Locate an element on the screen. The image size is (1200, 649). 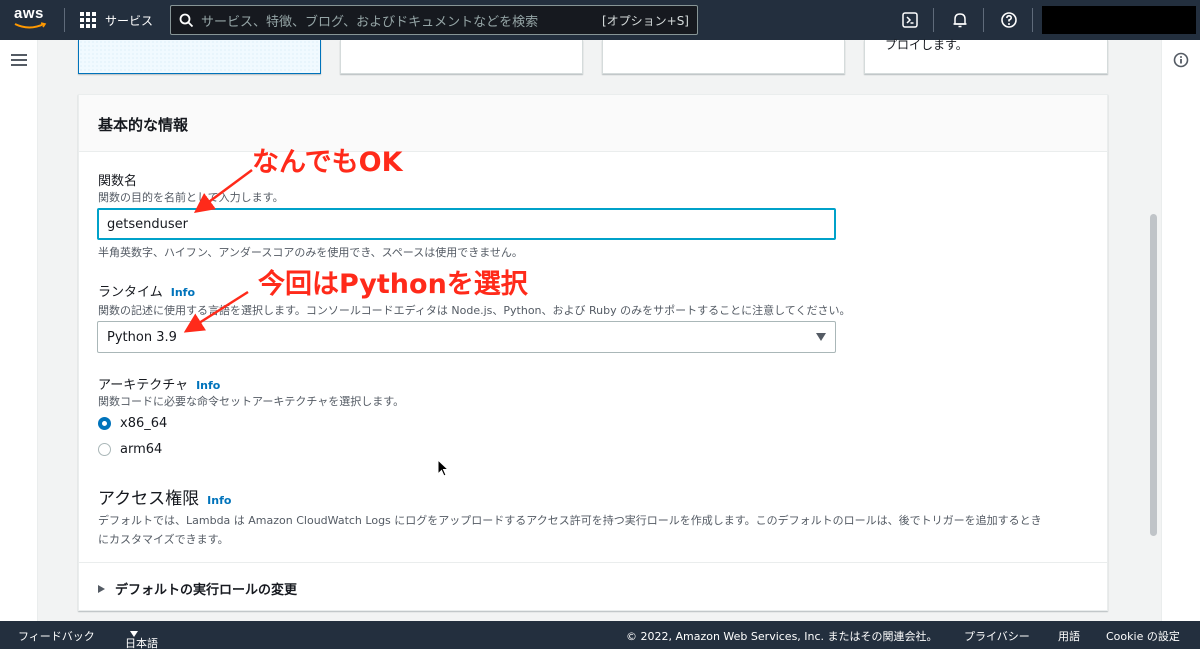
mouse-cursor-icon is located at coordinates (443, 468).